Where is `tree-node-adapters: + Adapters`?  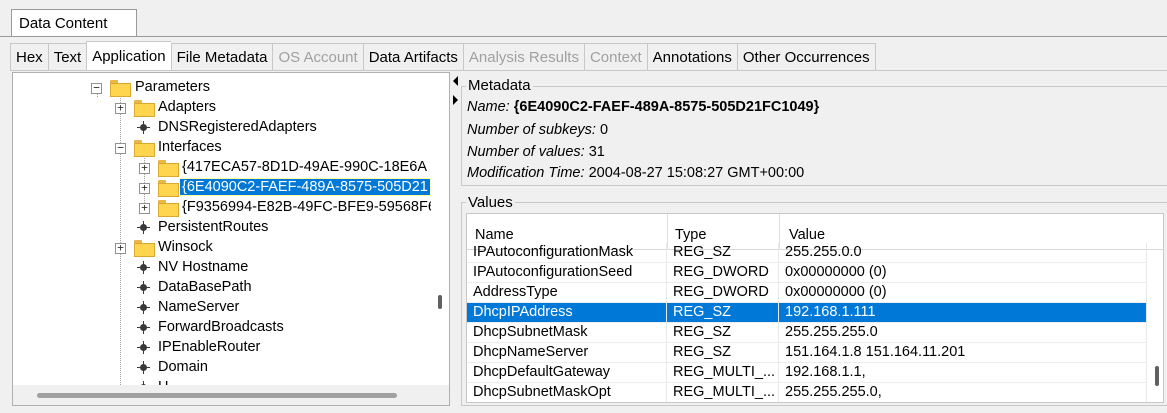
tree-node-adapters: + Adapters is located at coordinates (222, 108).